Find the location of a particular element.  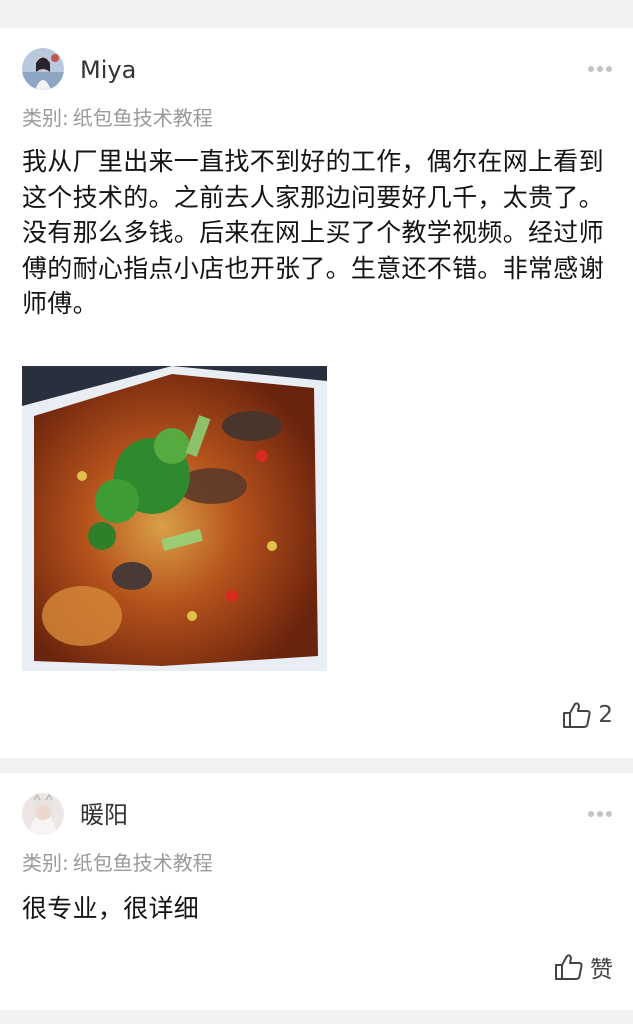

username: 暖阳 is located at coordinates (104, 815).